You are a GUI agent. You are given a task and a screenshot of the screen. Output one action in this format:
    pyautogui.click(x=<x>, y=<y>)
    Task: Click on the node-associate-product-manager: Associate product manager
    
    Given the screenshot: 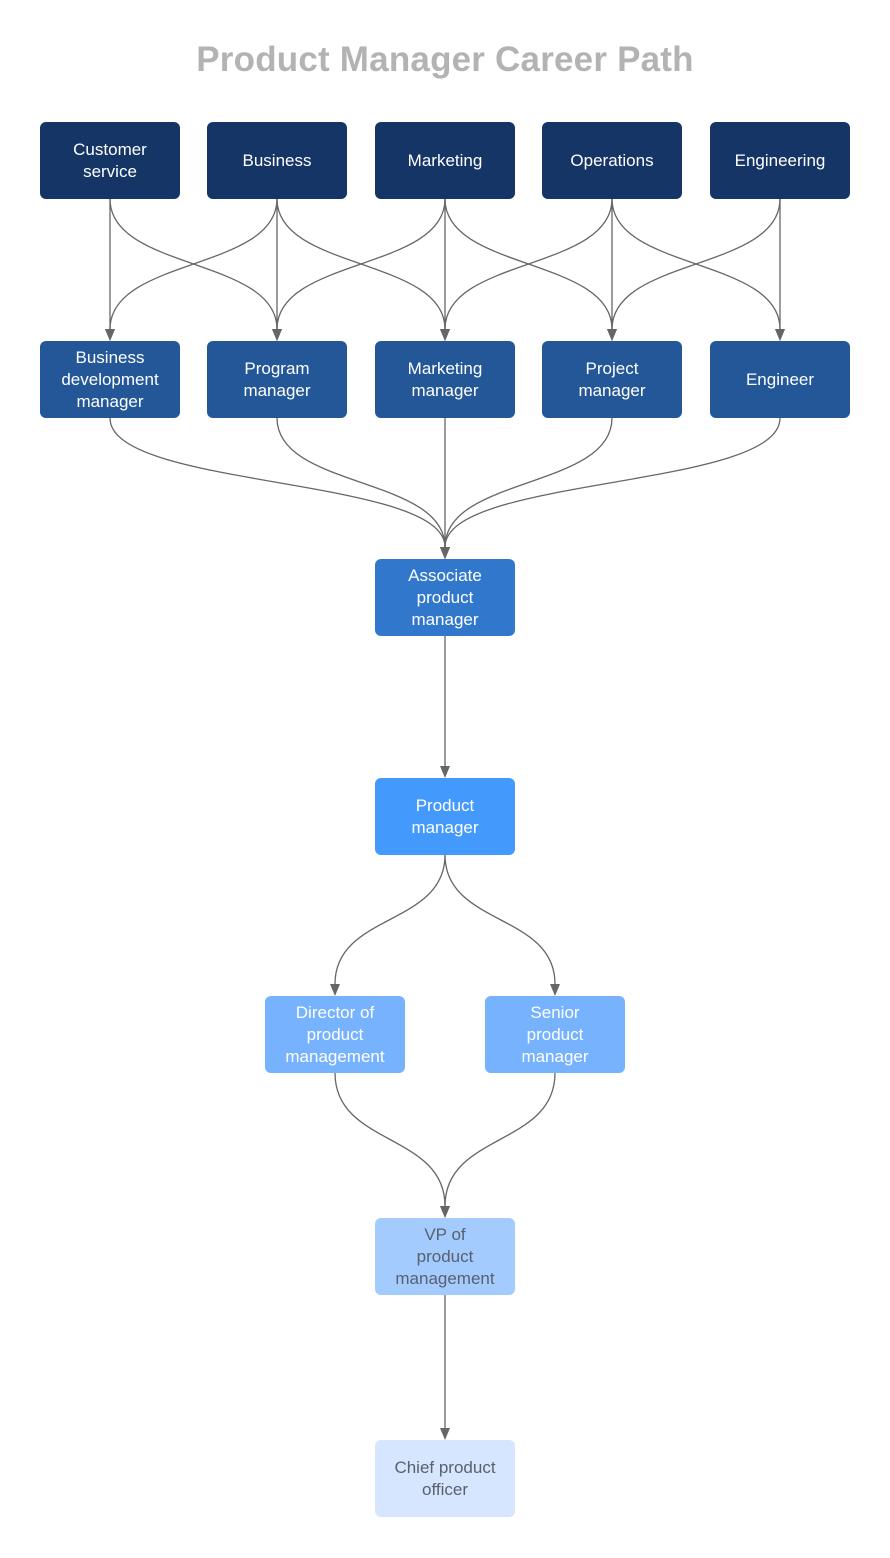 What is the action you would take?
    pyautogui.click(x=445, y=597)
    